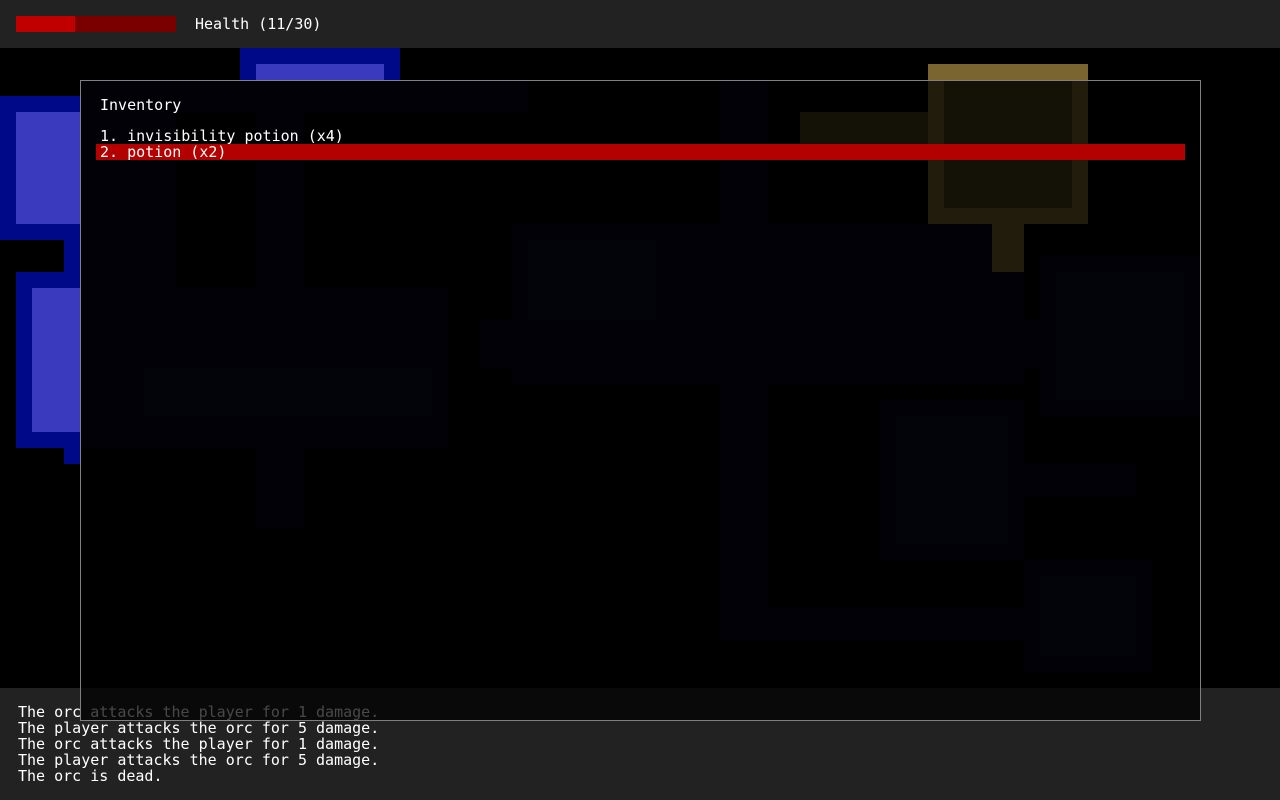 Image resolution: width=1280 pixels, height=800 pixels. What do you see at coordinates (640, 136) in the screenshot?
I see `inventory-item: 1. invisibility potion (x4)` at bounding box center [640, 136].